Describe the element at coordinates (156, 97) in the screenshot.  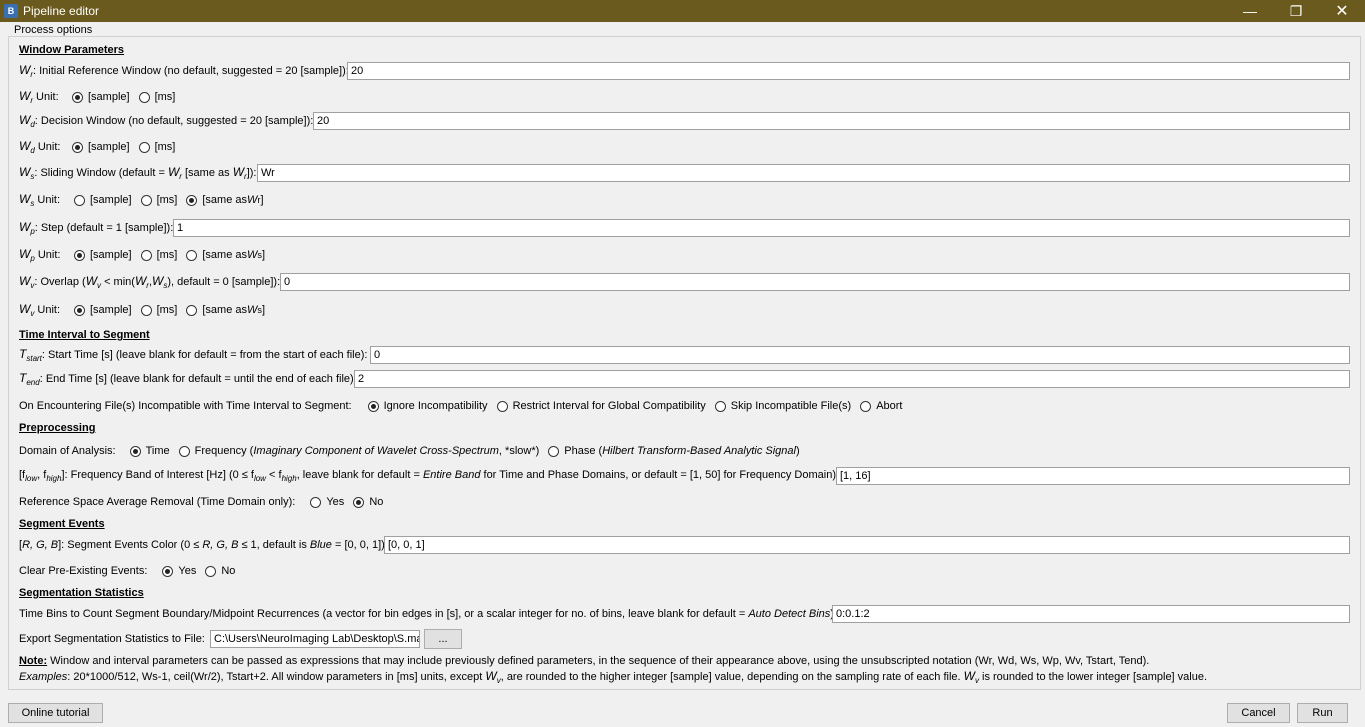
I see `wr-unit-ms-radio: [ms]` at that location.